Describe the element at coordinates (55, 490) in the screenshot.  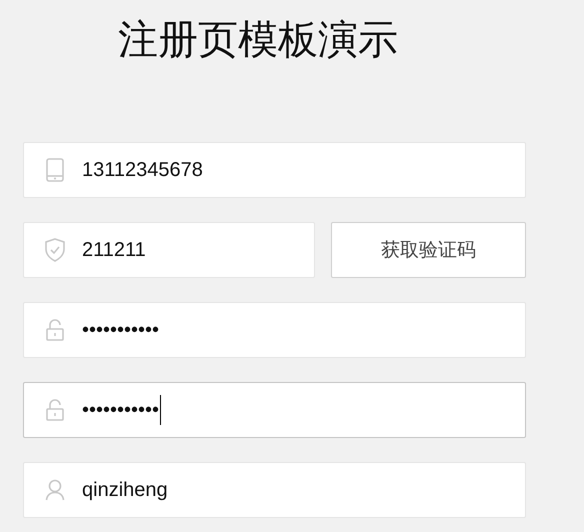
I see `user-icon` at that location.